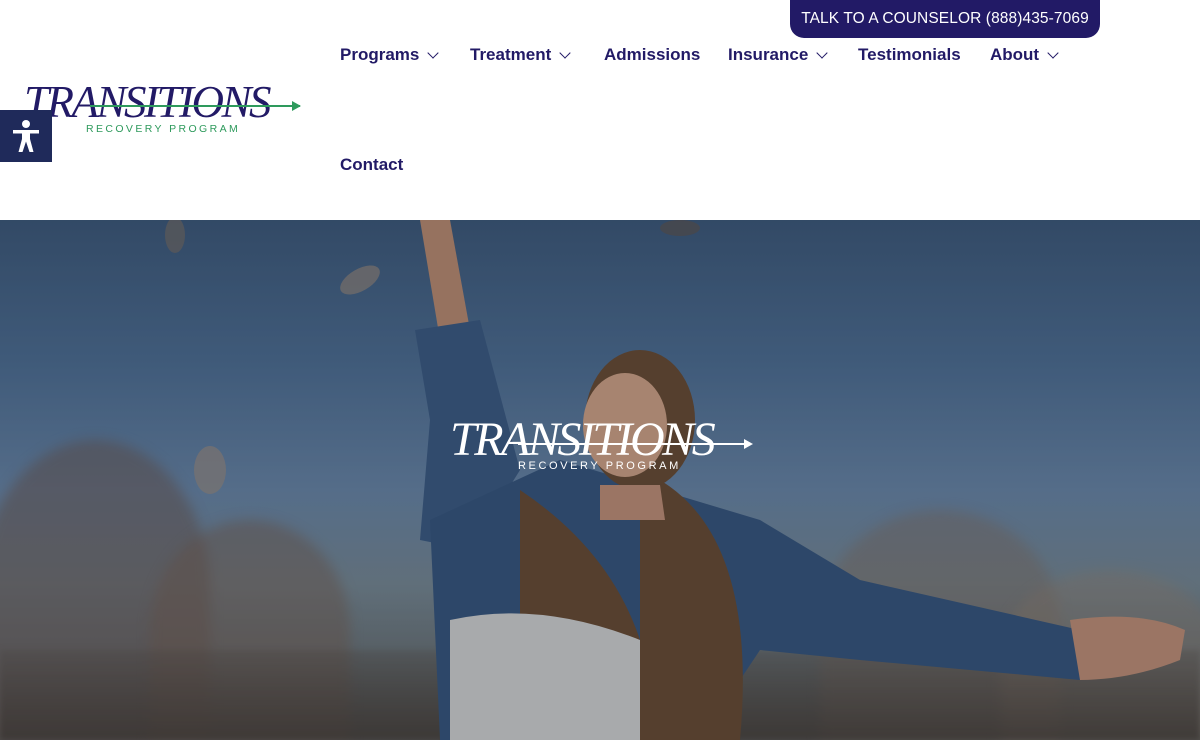 The height and width of the screenshot is (740, 1200). I want to click on nav-item-admissions: Admissions, so click(652, 55).